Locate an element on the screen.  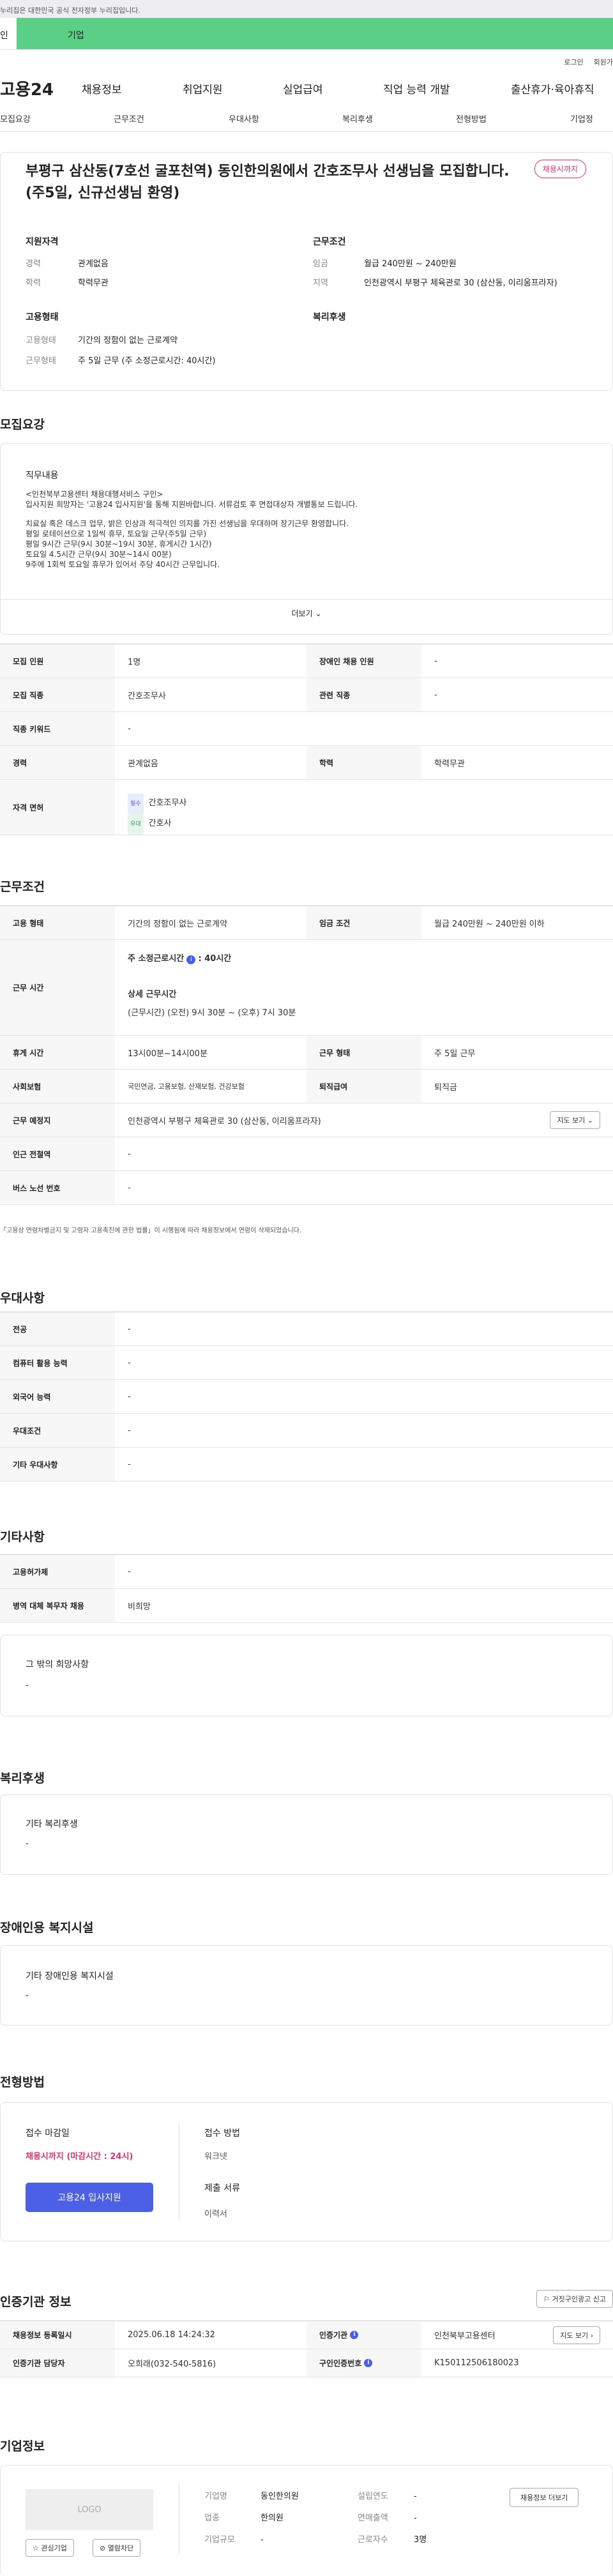
method-heading: 접수 방법 is located at coordinates (222, 2133).